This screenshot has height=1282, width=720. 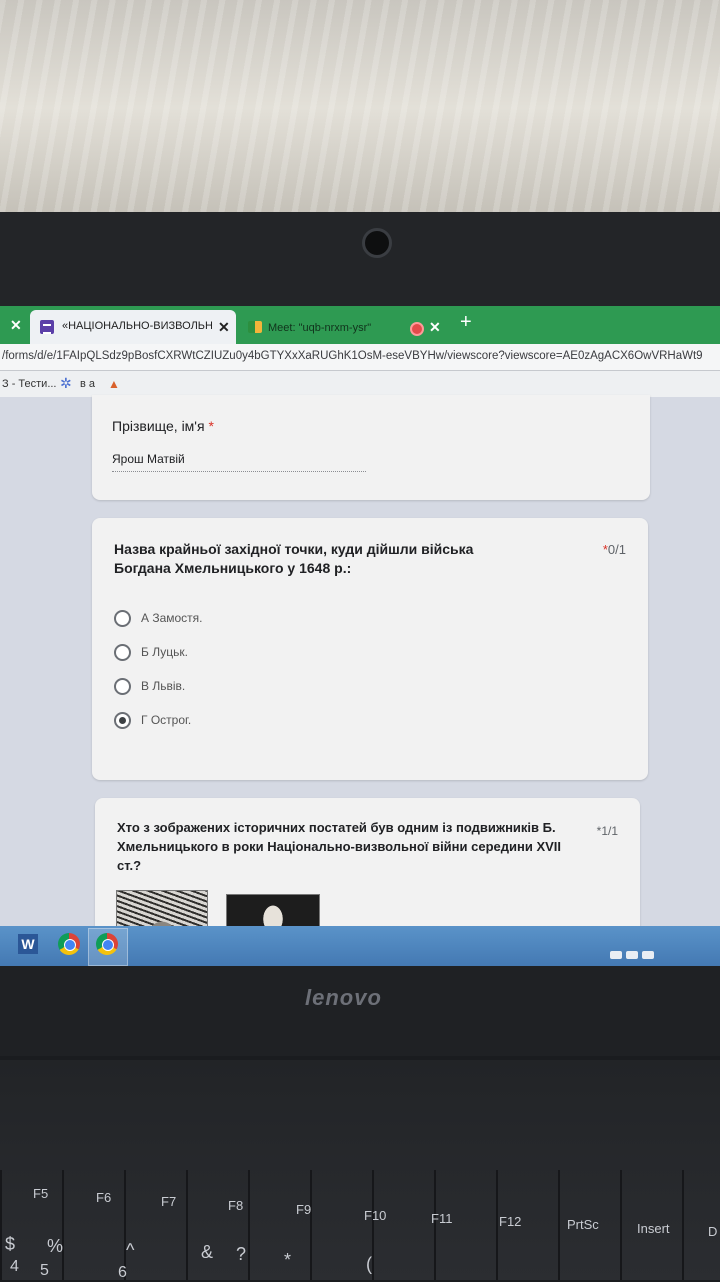 I want to click on recording-icon, so click(x=417, y=329).